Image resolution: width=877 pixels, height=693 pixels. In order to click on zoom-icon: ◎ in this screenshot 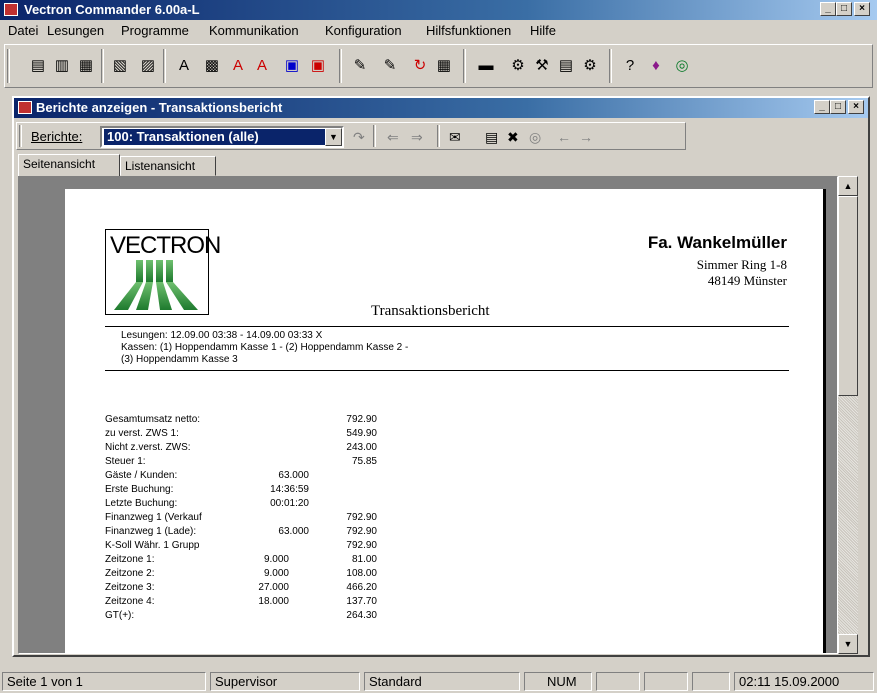, I will do `click(535, 137)`.